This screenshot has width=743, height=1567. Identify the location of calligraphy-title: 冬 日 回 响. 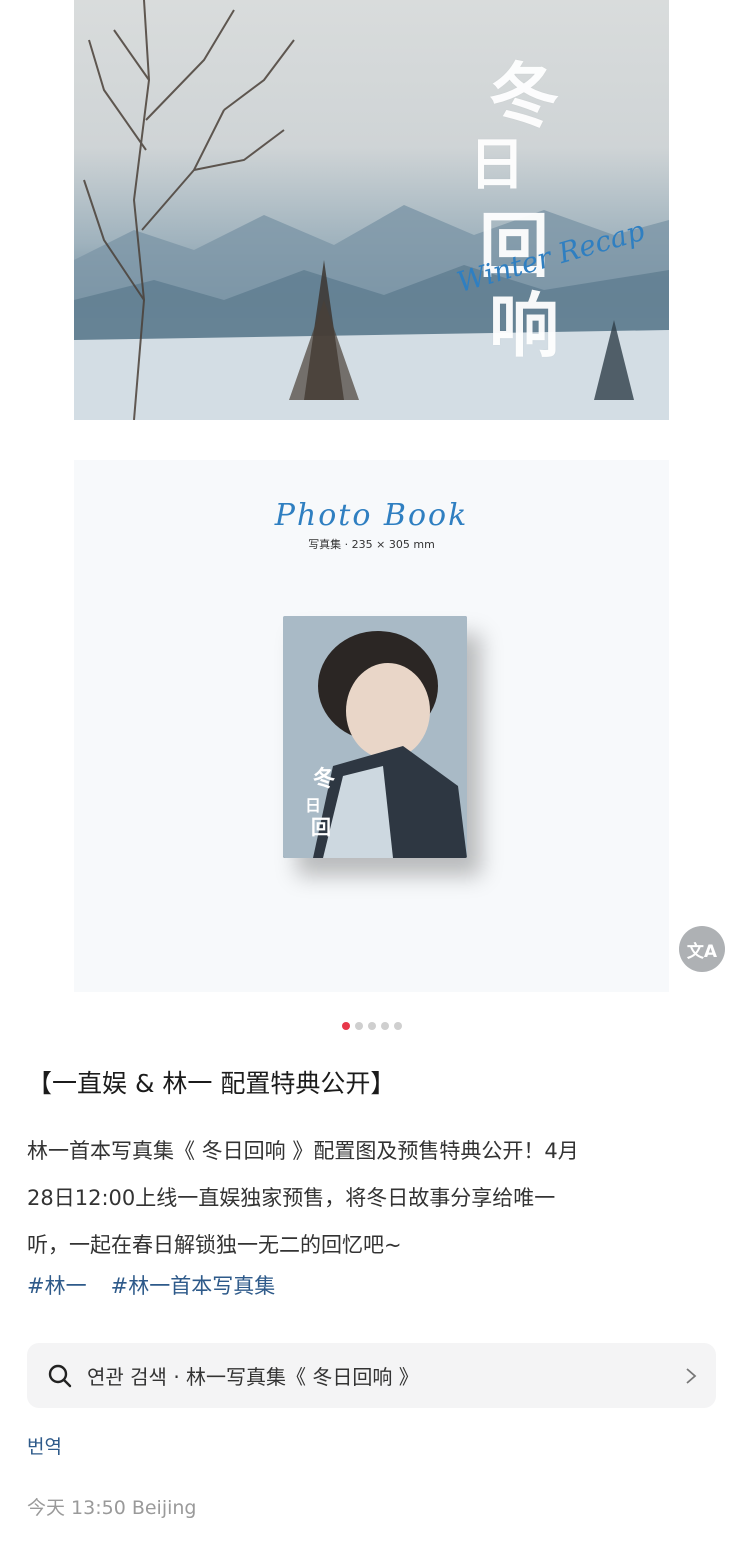
(539, 203).